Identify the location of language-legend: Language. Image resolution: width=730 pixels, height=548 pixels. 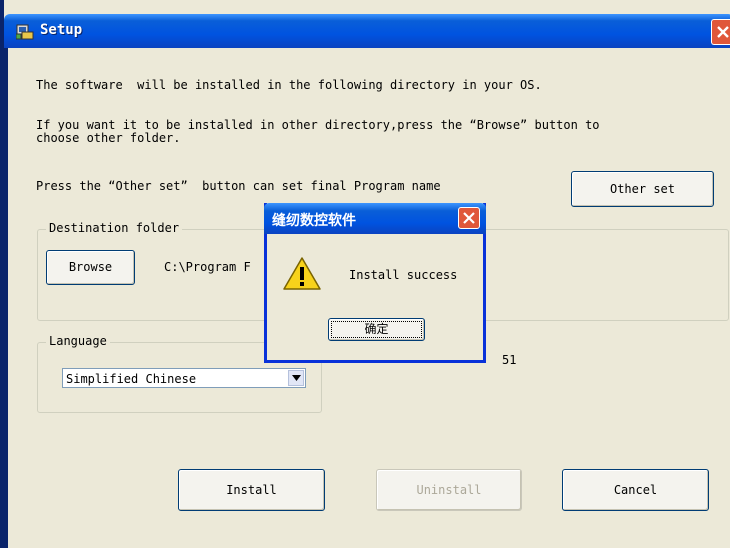
(78, 341).